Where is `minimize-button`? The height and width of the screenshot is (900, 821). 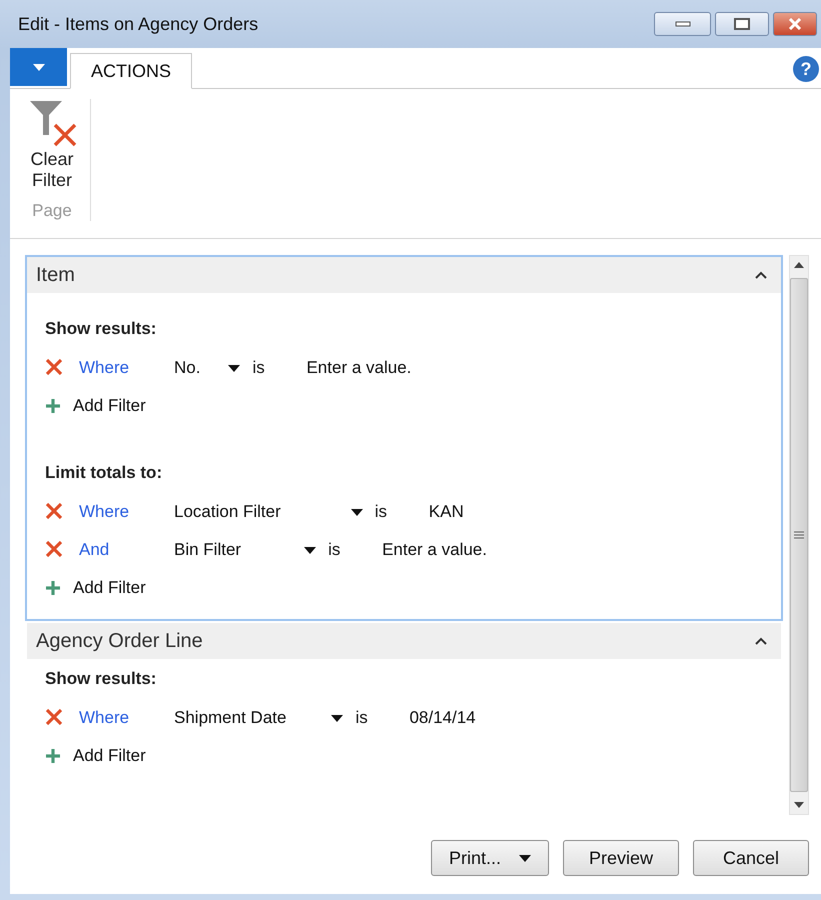 minimize-button is located at coordinates (682, 24).